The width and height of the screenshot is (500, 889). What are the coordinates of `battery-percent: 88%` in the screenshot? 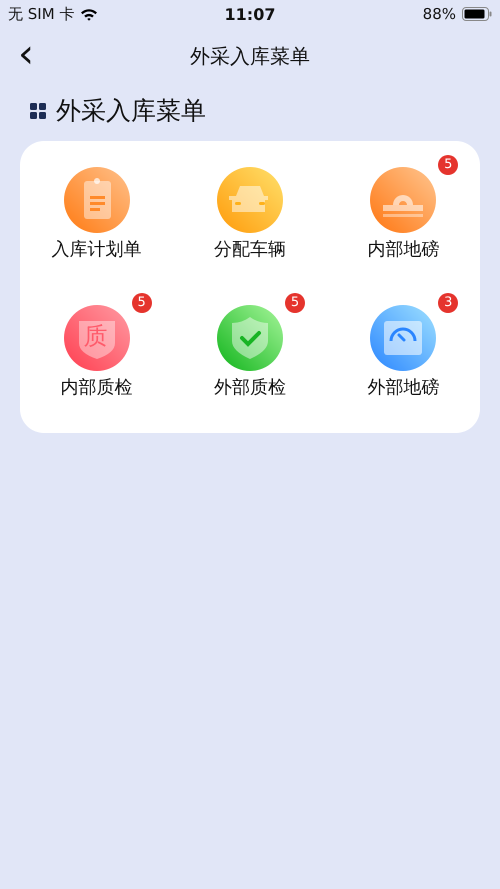 It's located at (439, 14).